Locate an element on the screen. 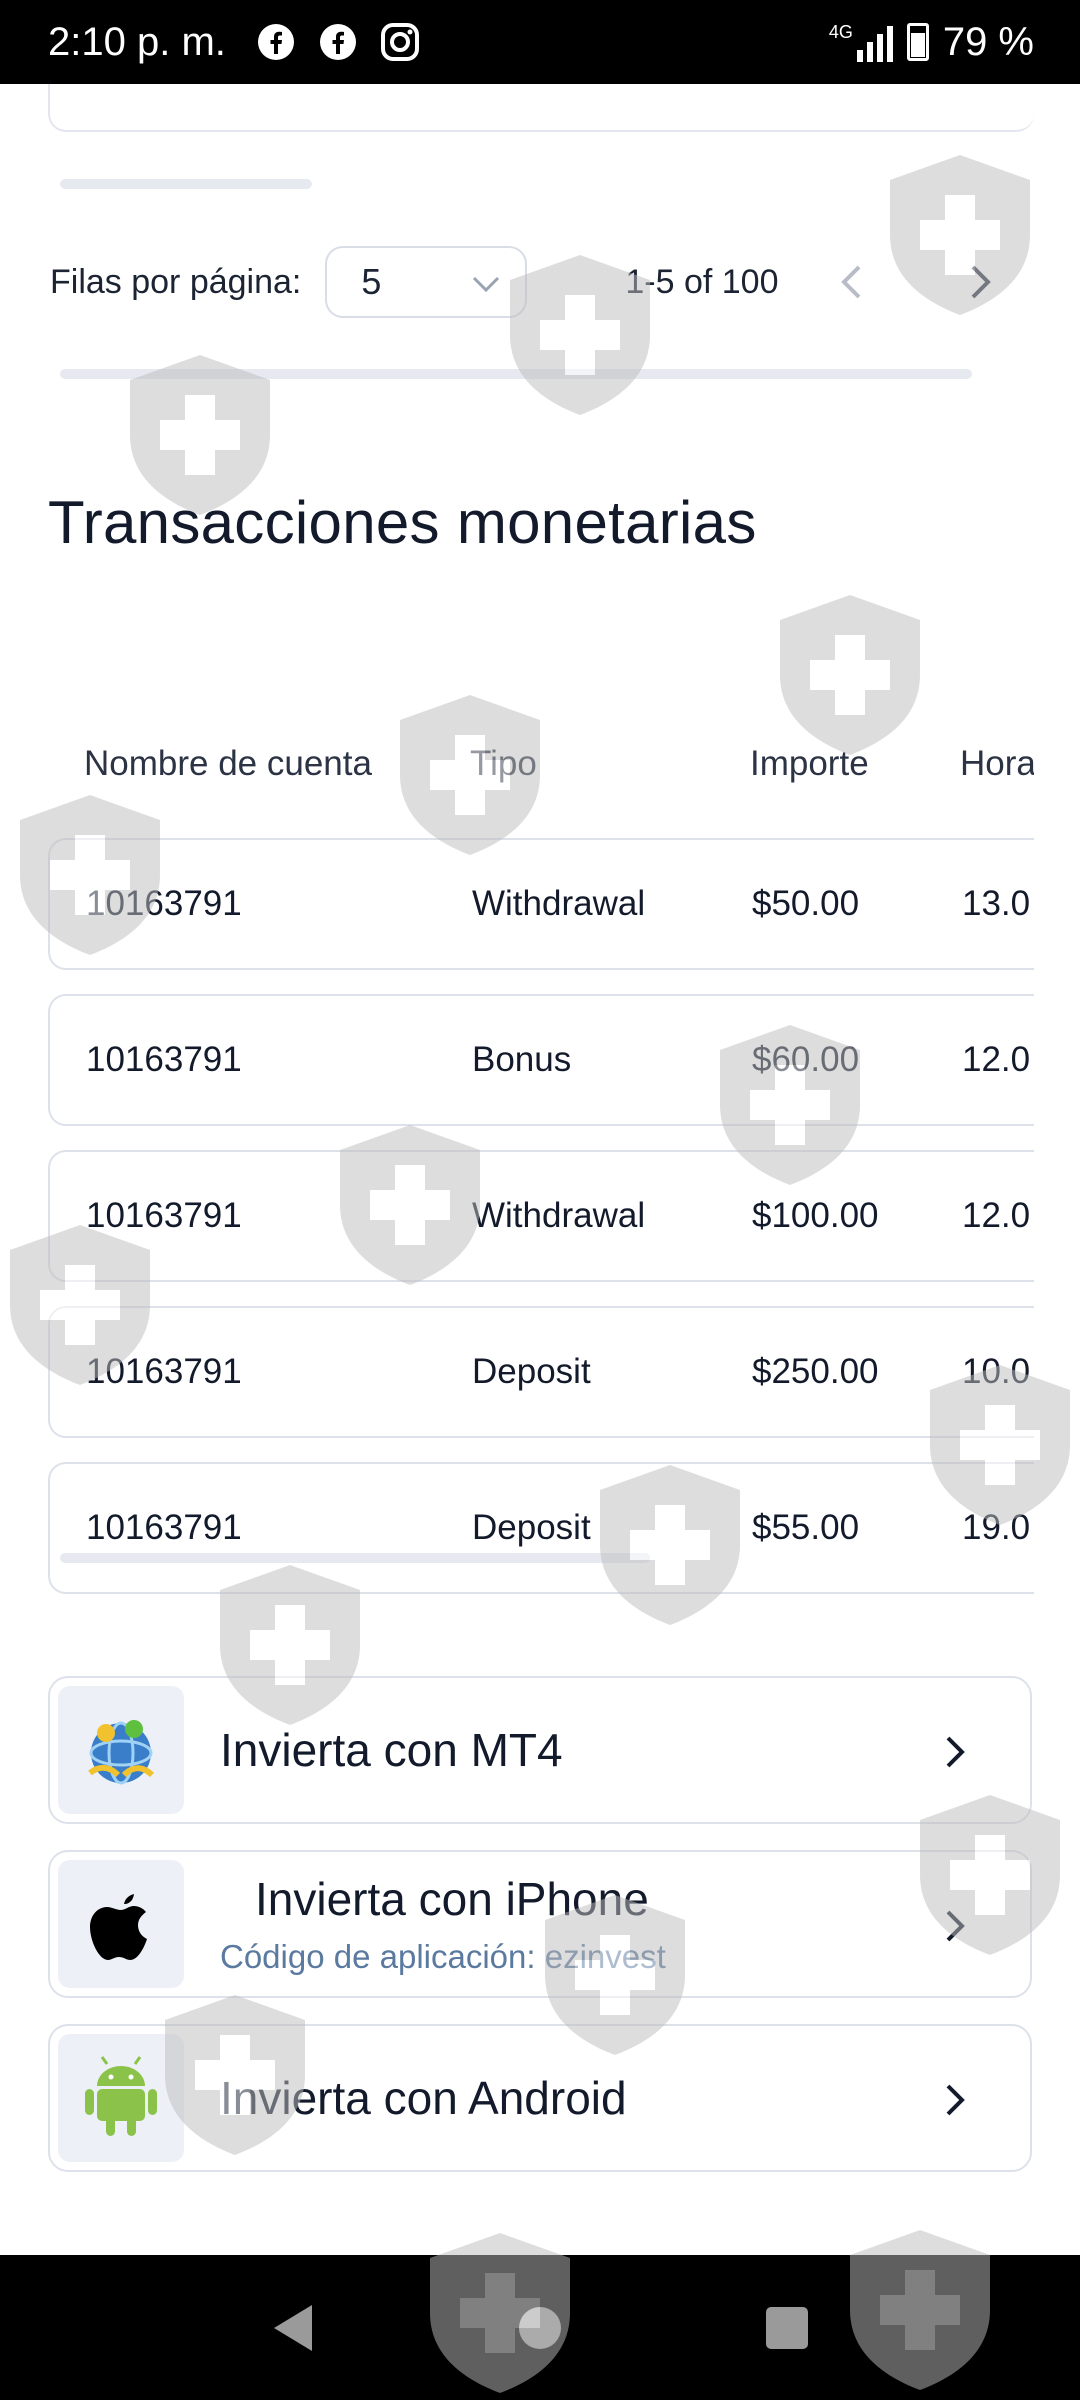 Image resolution: width=1080 pixels, height=2400 pixels. invest-android-link: Invierta con Android is located at coordinates (540, 2098).